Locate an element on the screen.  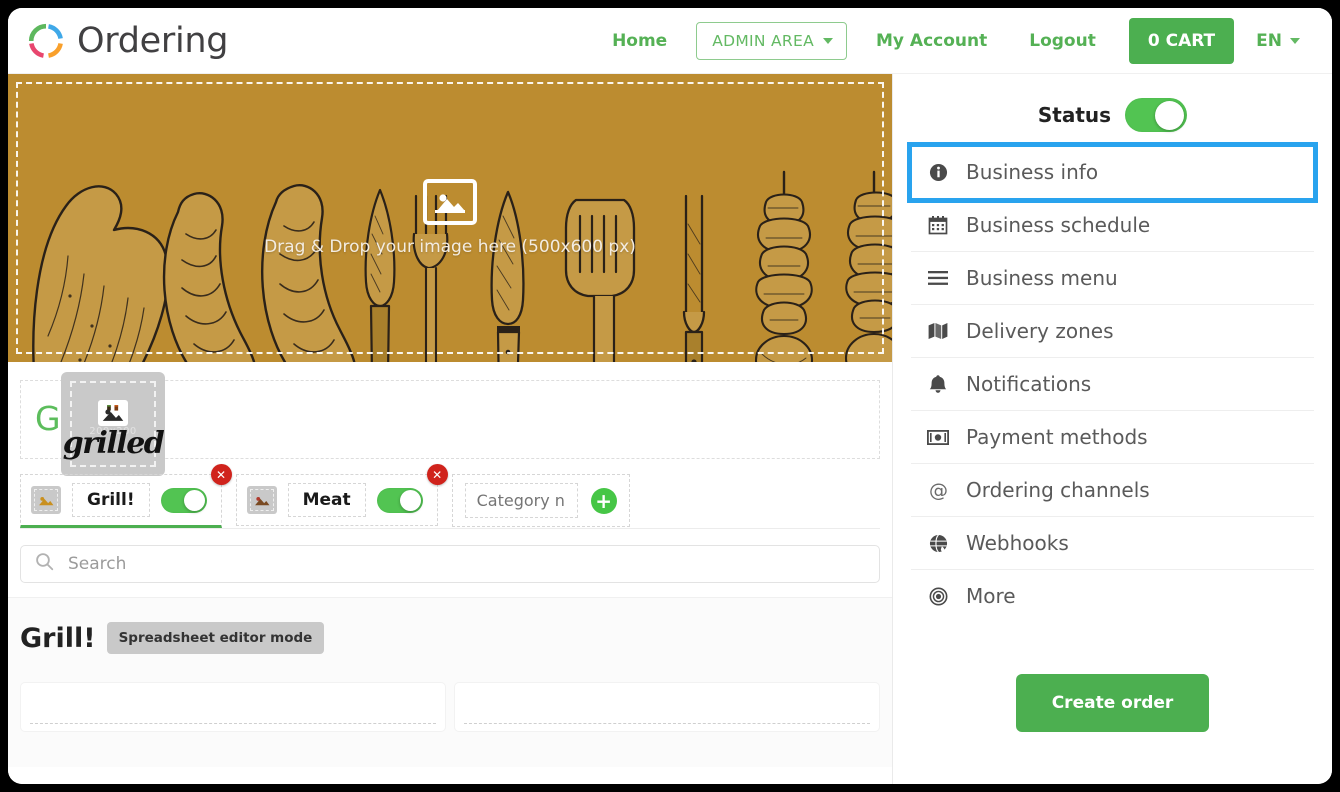
status-label: Status is located at coordinates (1074, 115).